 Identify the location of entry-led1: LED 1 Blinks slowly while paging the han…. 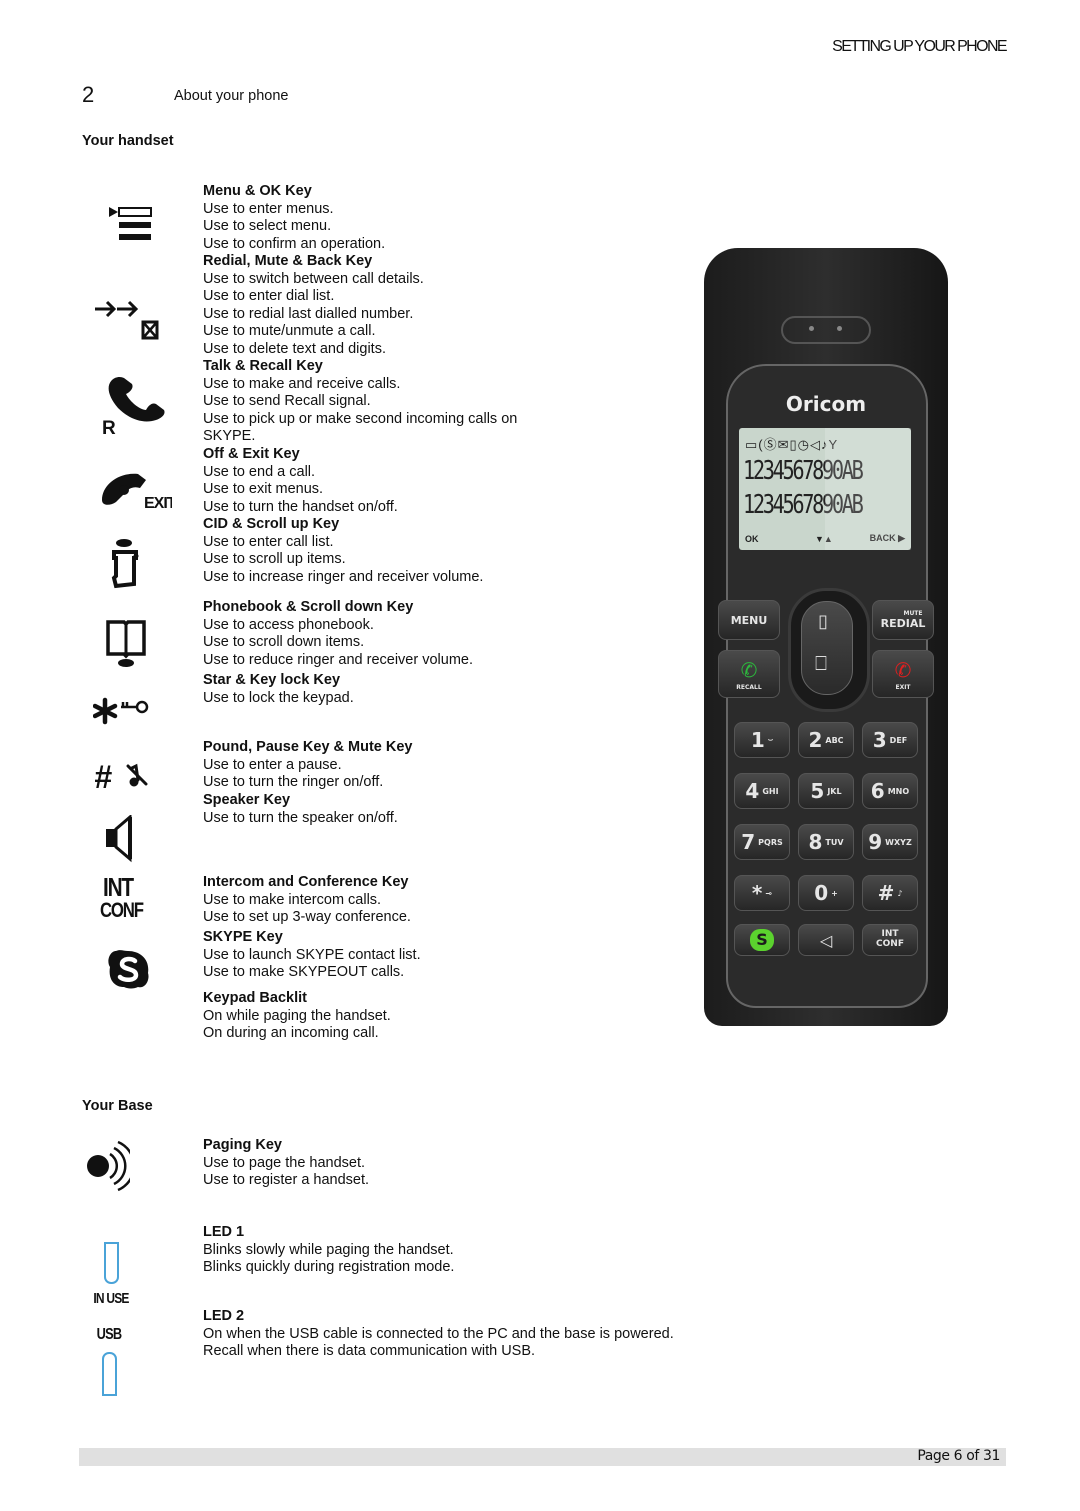
(328, 1250).